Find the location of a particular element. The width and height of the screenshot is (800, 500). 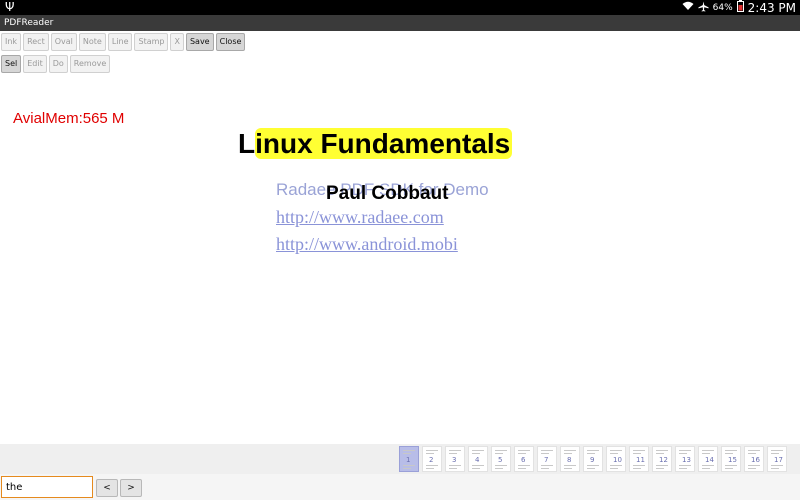

page-thumbnail-number: 2 is located at coordinates (431, 460).